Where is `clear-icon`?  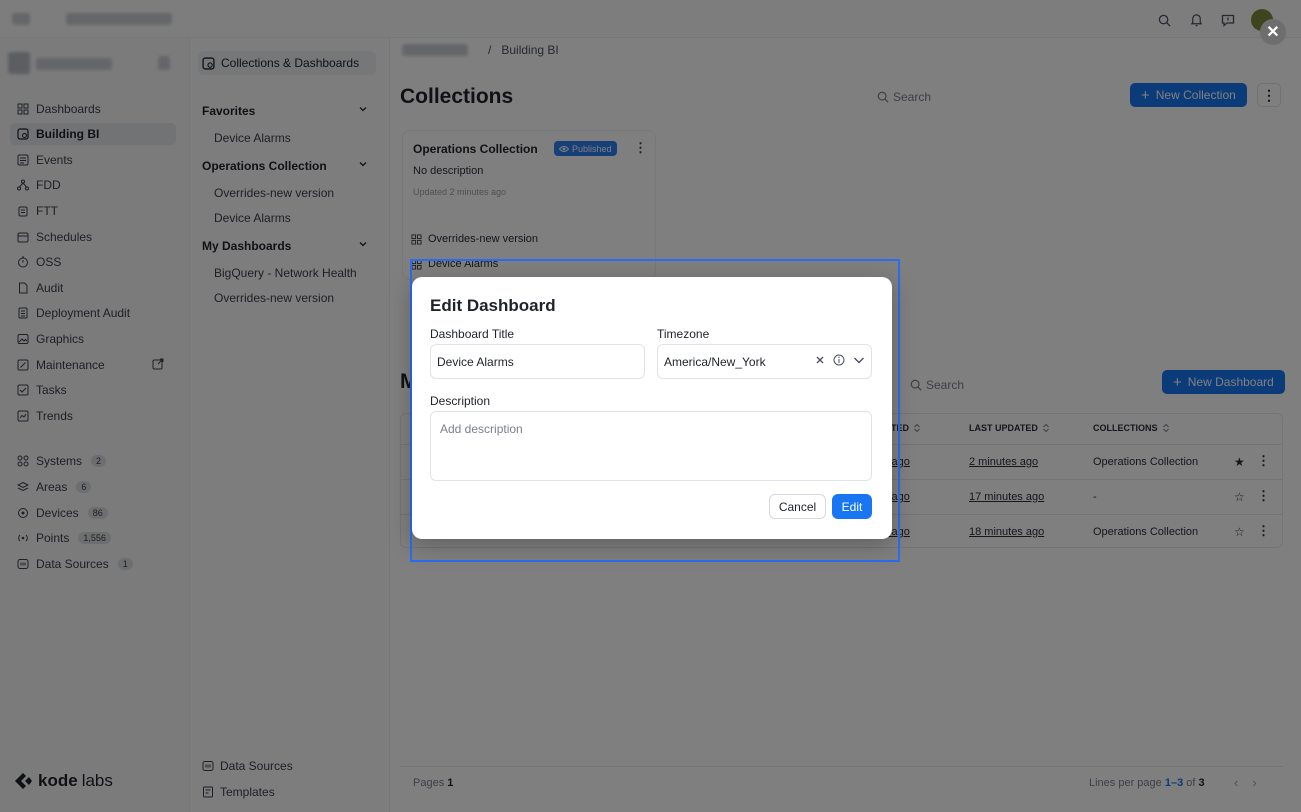
clear-icon is located at coordinates (820, 360).